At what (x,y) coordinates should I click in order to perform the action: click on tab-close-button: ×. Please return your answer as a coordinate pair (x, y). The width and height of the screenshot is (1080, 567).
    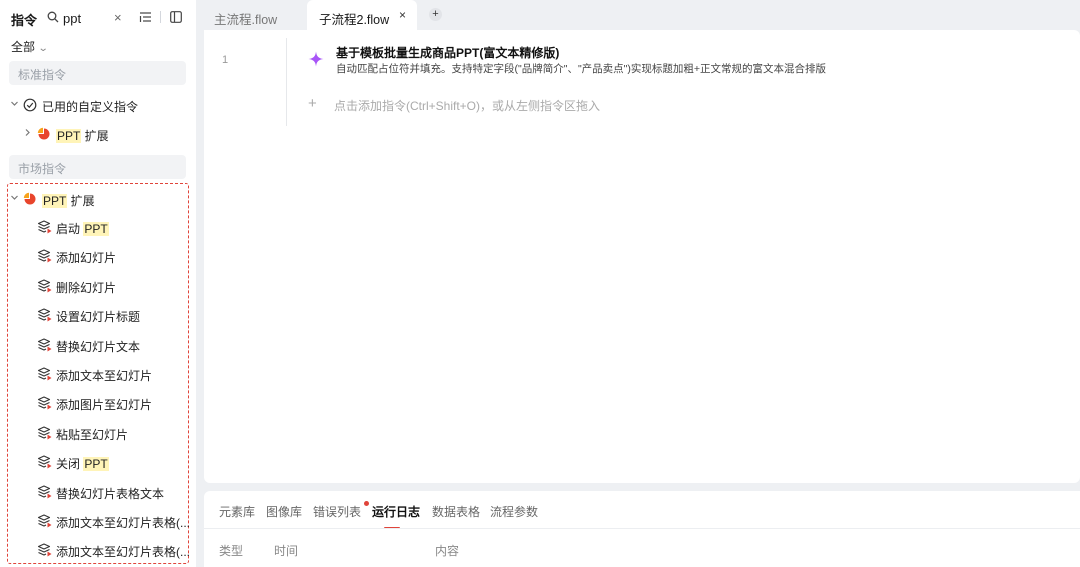
    Looking at the image, I should click on (402, 15).